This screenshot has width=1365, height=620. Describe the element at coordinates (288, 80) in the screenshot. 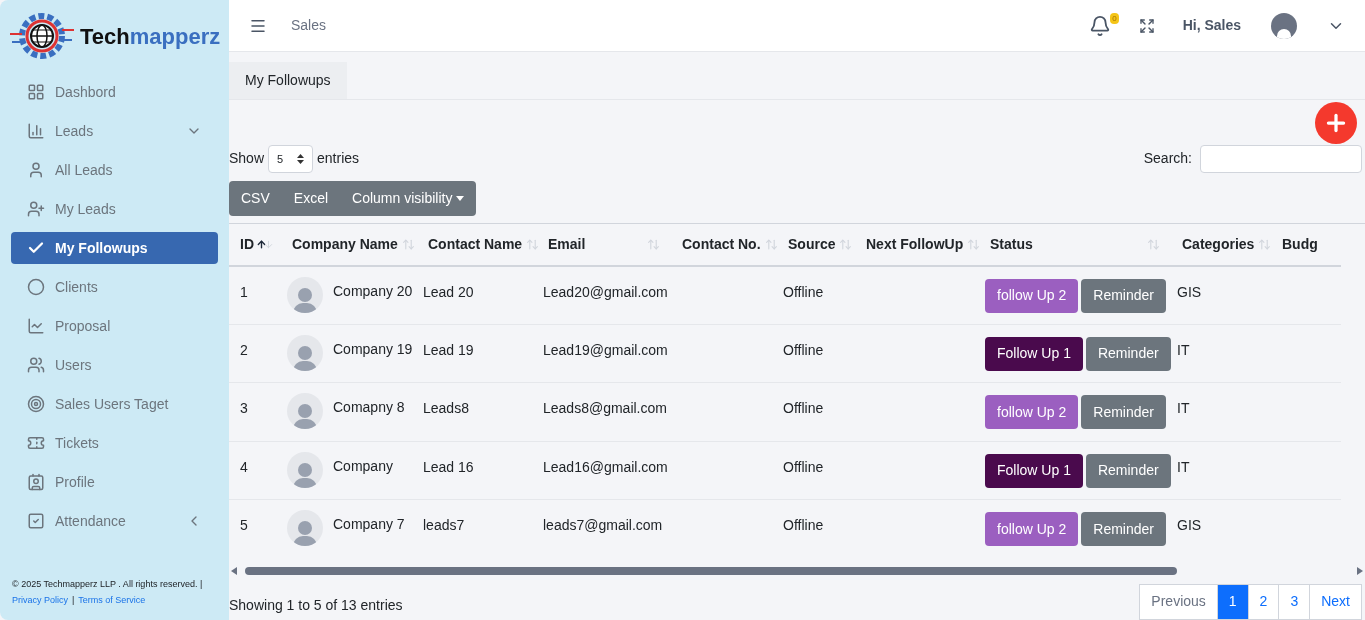

I see `tab: My Followups` at that location.